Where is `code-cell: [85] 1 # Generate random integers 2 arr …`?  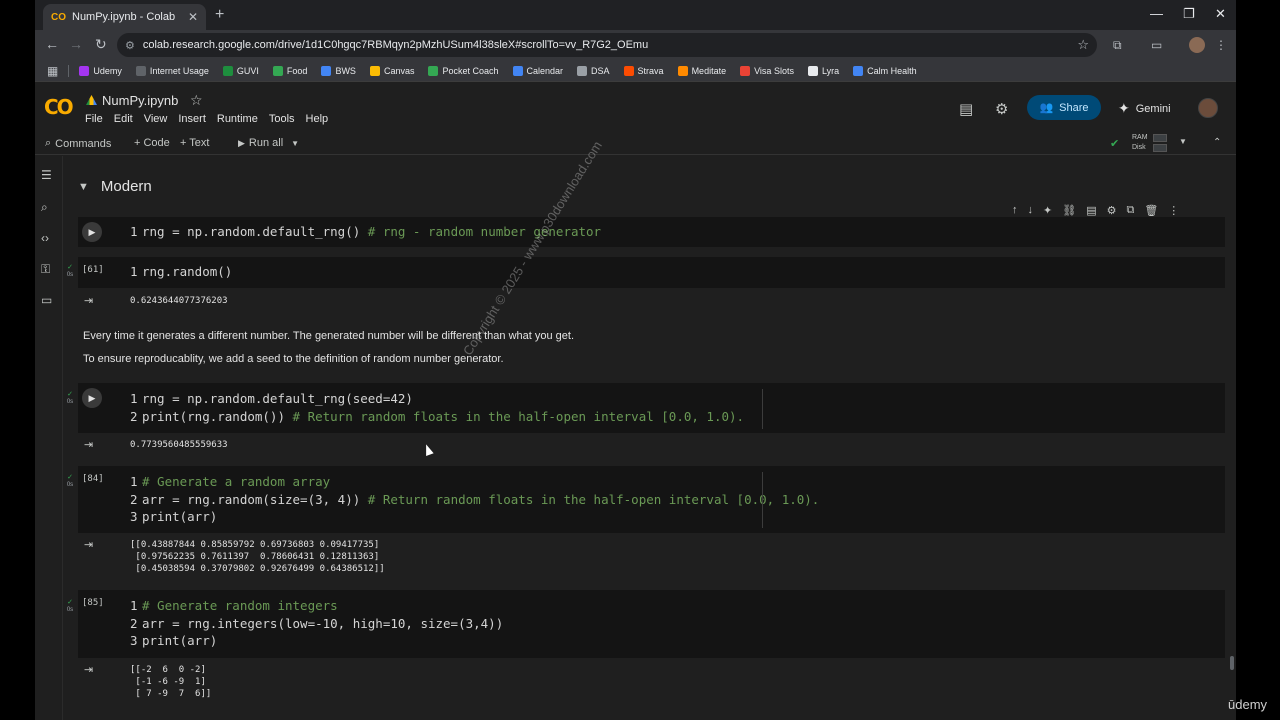 code-cell: [85] 1 # Generate random integers 2 arr … is located at coordinates (651, 624).